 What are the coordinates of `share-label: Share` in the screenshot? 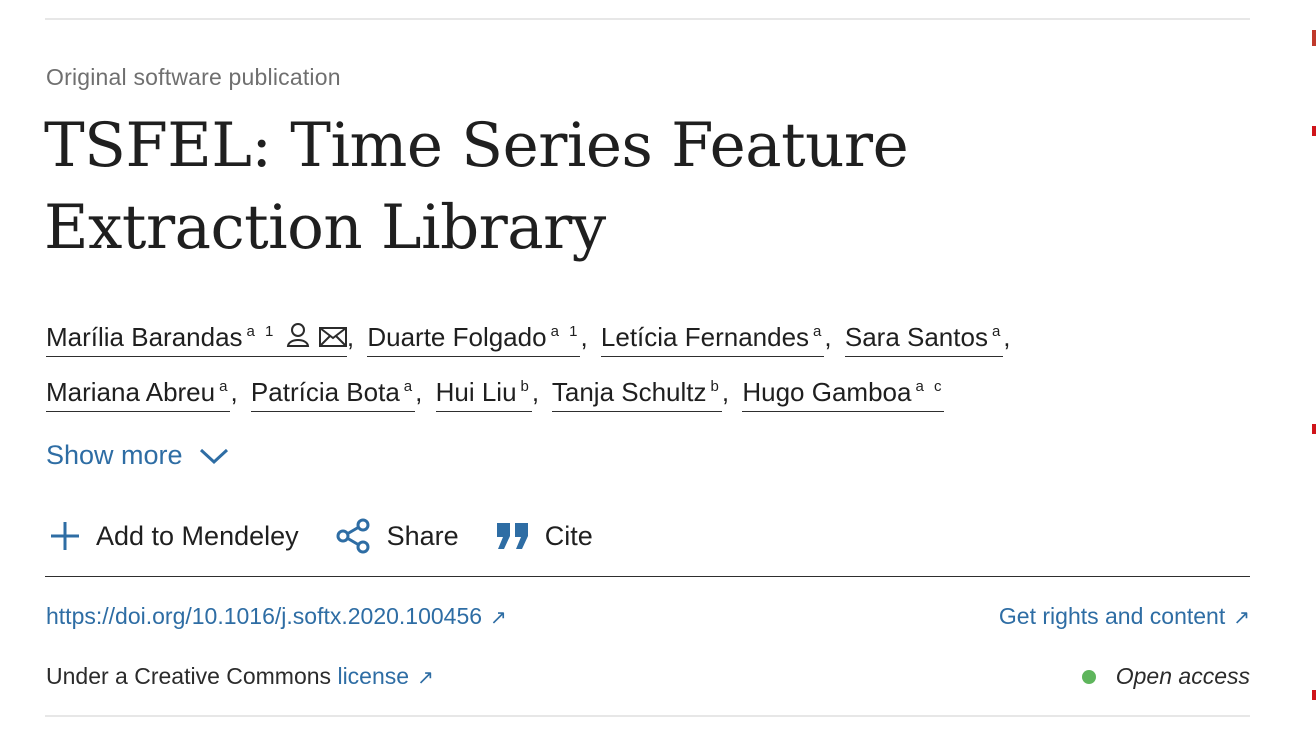 It's located at (422, 535).